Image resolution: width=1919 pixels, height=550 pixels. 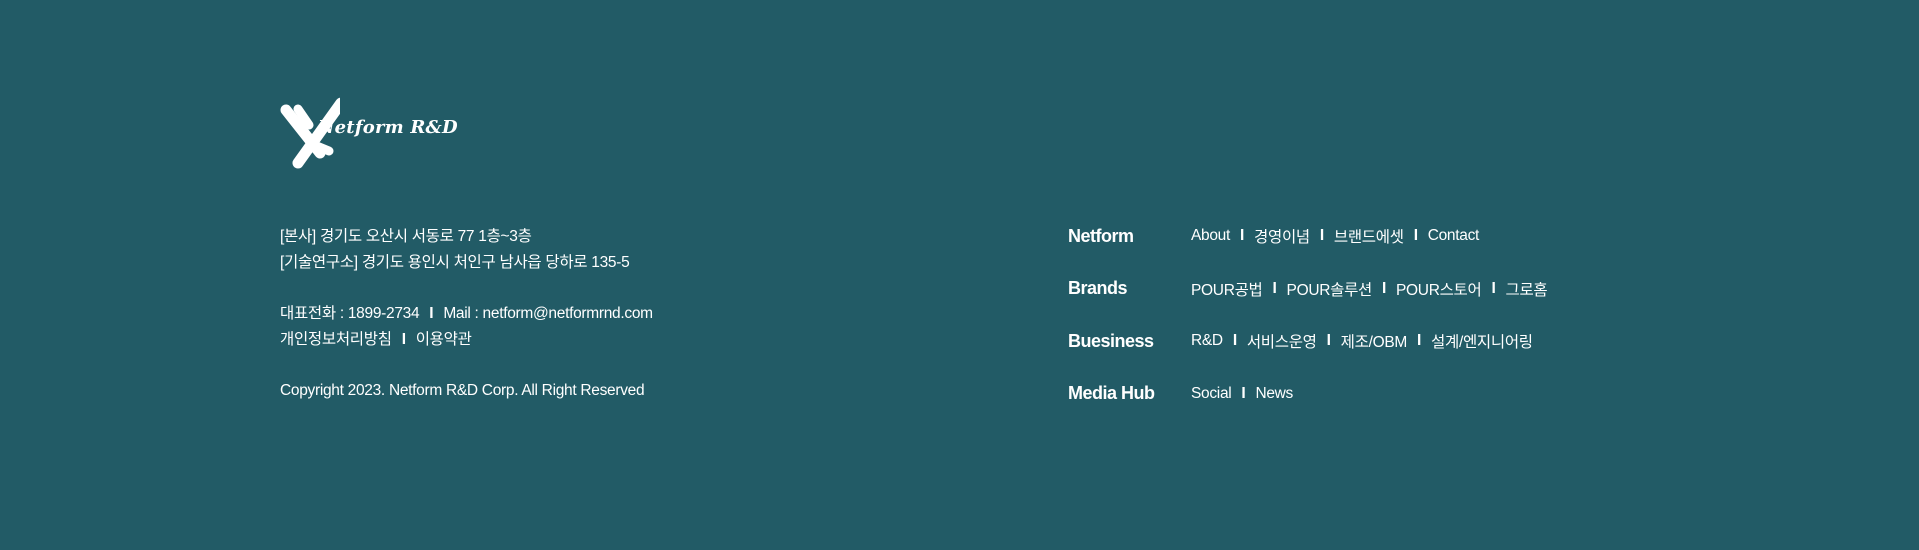 I want to click on nav-links-media-hub: Social I News, so click(x=1242, y=394).